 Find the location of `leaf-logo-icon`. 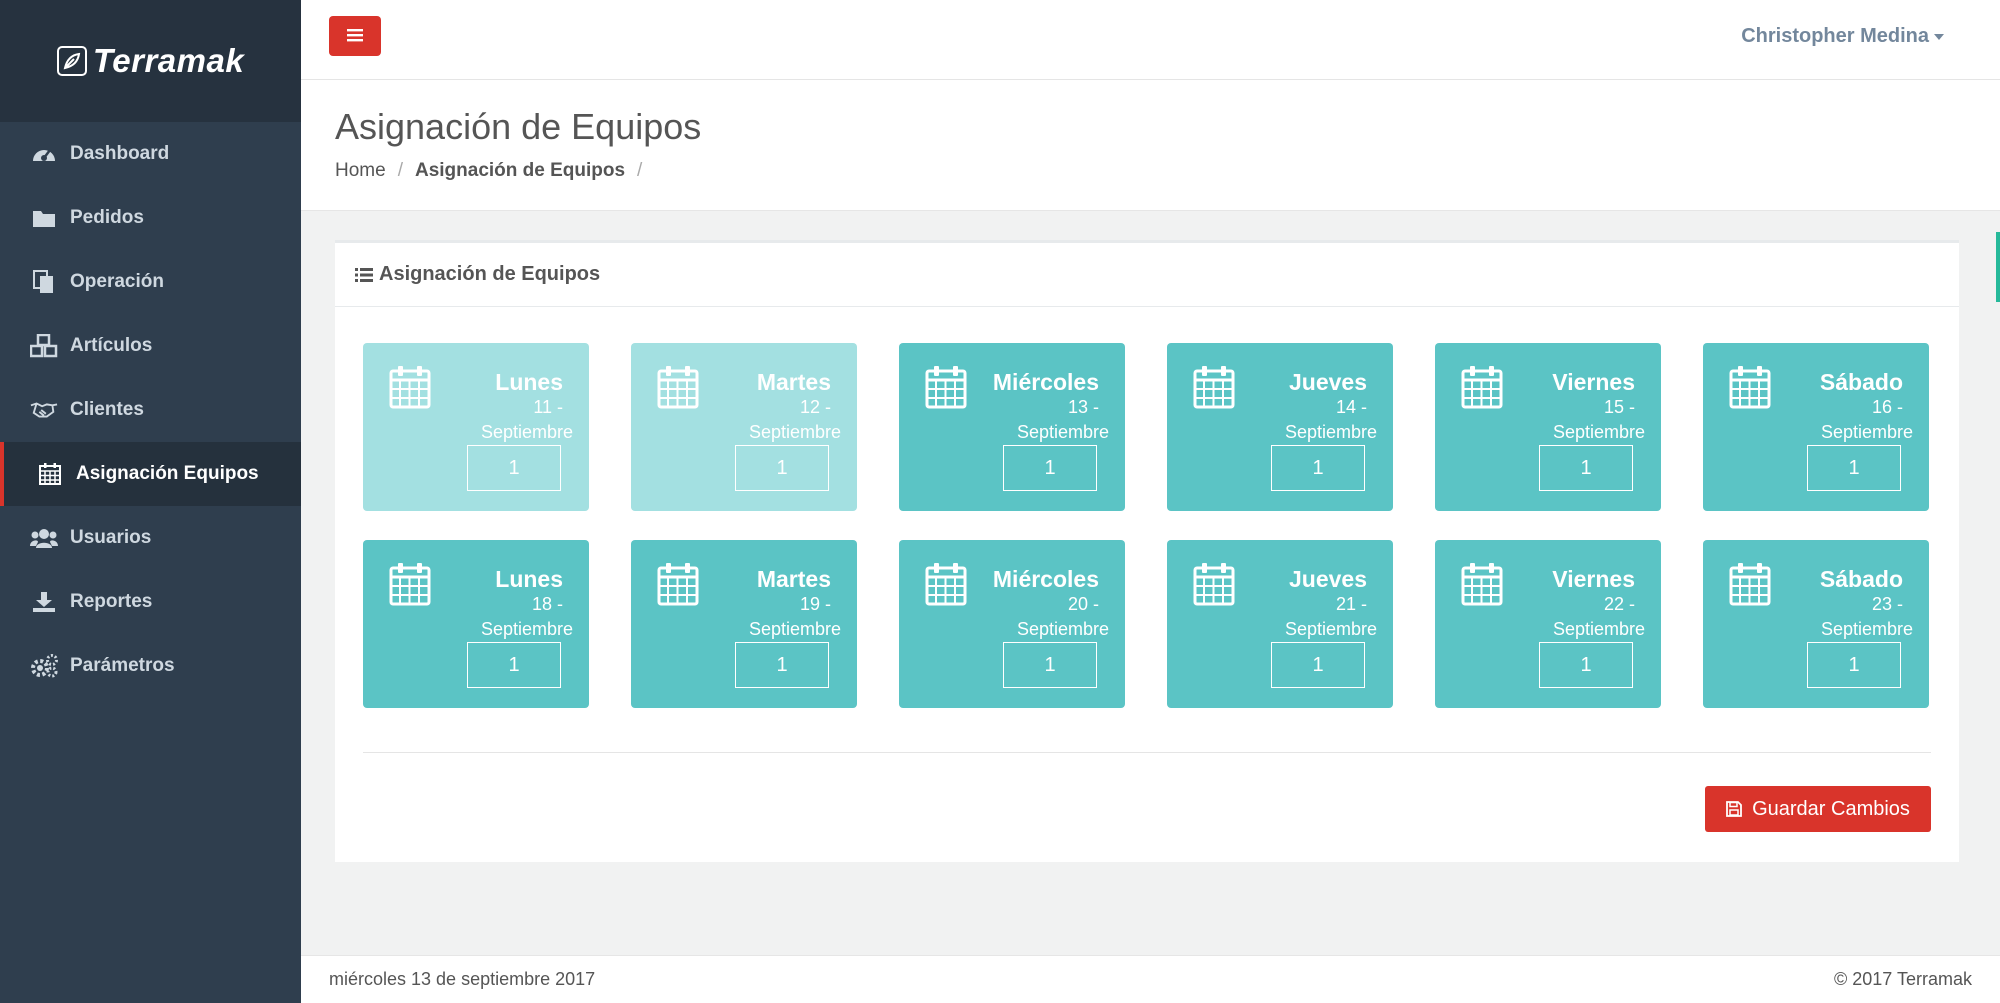

leaf-logo-icon is located at coordinates (71, 61).